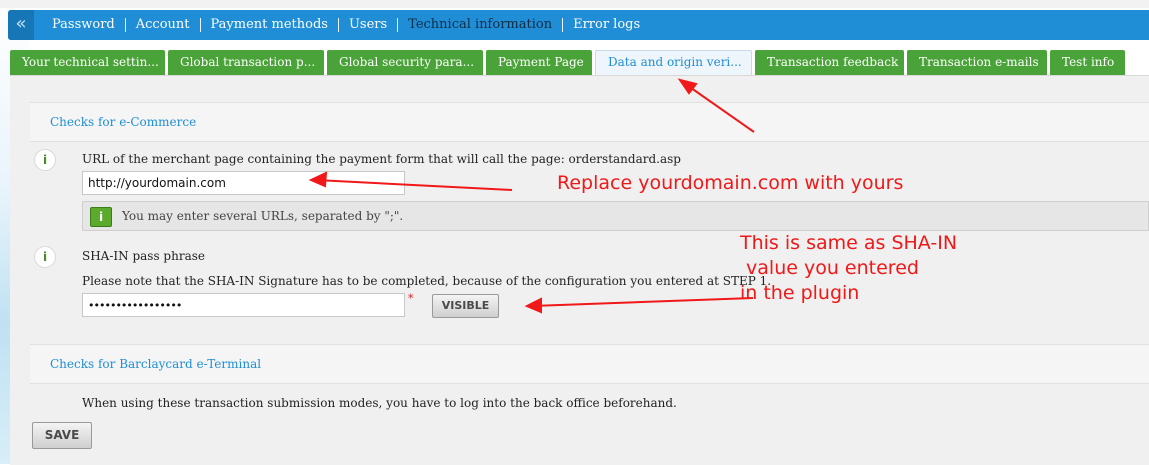 The height and width of the screenshot is (465, 1149). I want to click on annotation-sha-line-2: value you entered, so click(829, 268).